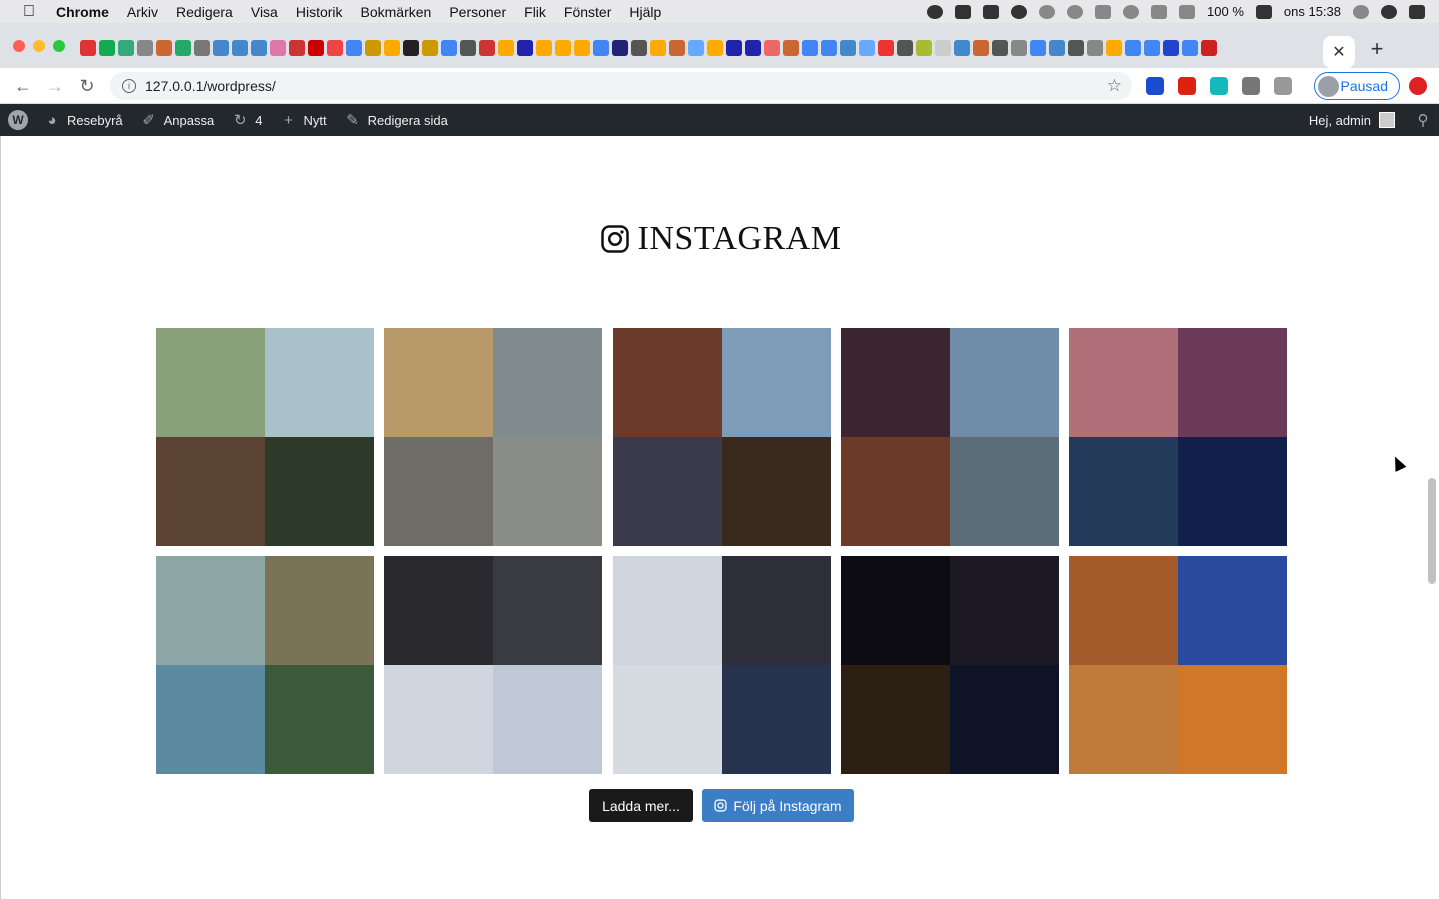  I want to click on extension-m-icon, so click(1219, 86).